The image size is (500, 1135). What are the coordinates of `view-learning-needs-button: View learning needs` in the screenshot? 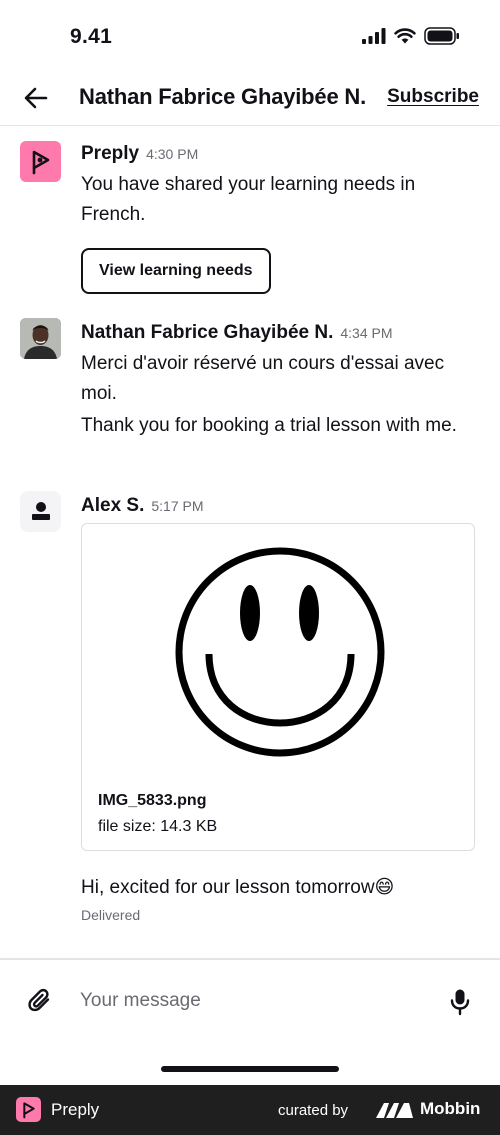 It's located at (176, 271).